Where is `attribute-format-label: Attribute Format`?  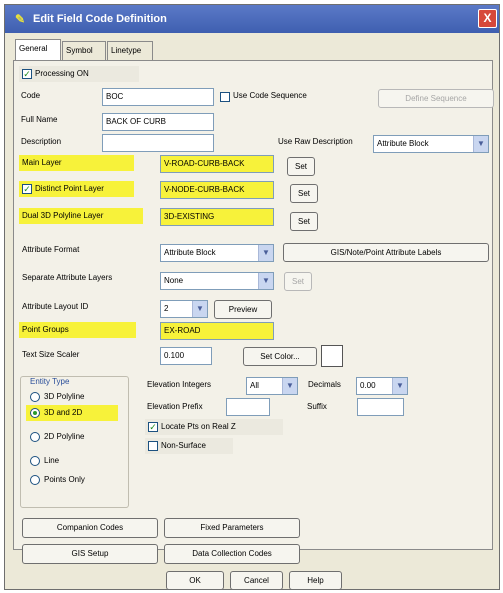
attribute-format-label: Attribute Format is located at coordinates (51, 249).